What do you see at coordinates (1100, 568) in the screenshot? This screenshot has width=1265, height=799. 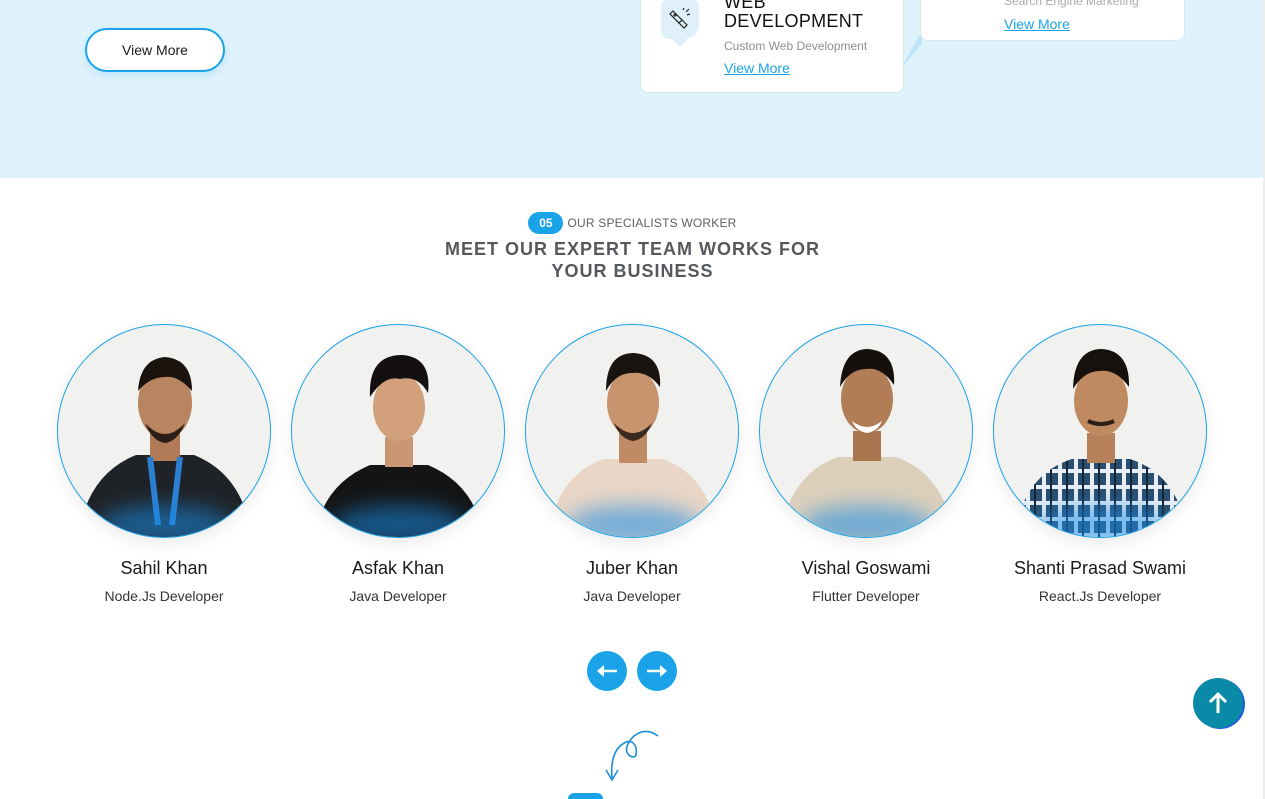 I see `member-name: Shanti Prasad Swami` at bounding box center [1100, 568].